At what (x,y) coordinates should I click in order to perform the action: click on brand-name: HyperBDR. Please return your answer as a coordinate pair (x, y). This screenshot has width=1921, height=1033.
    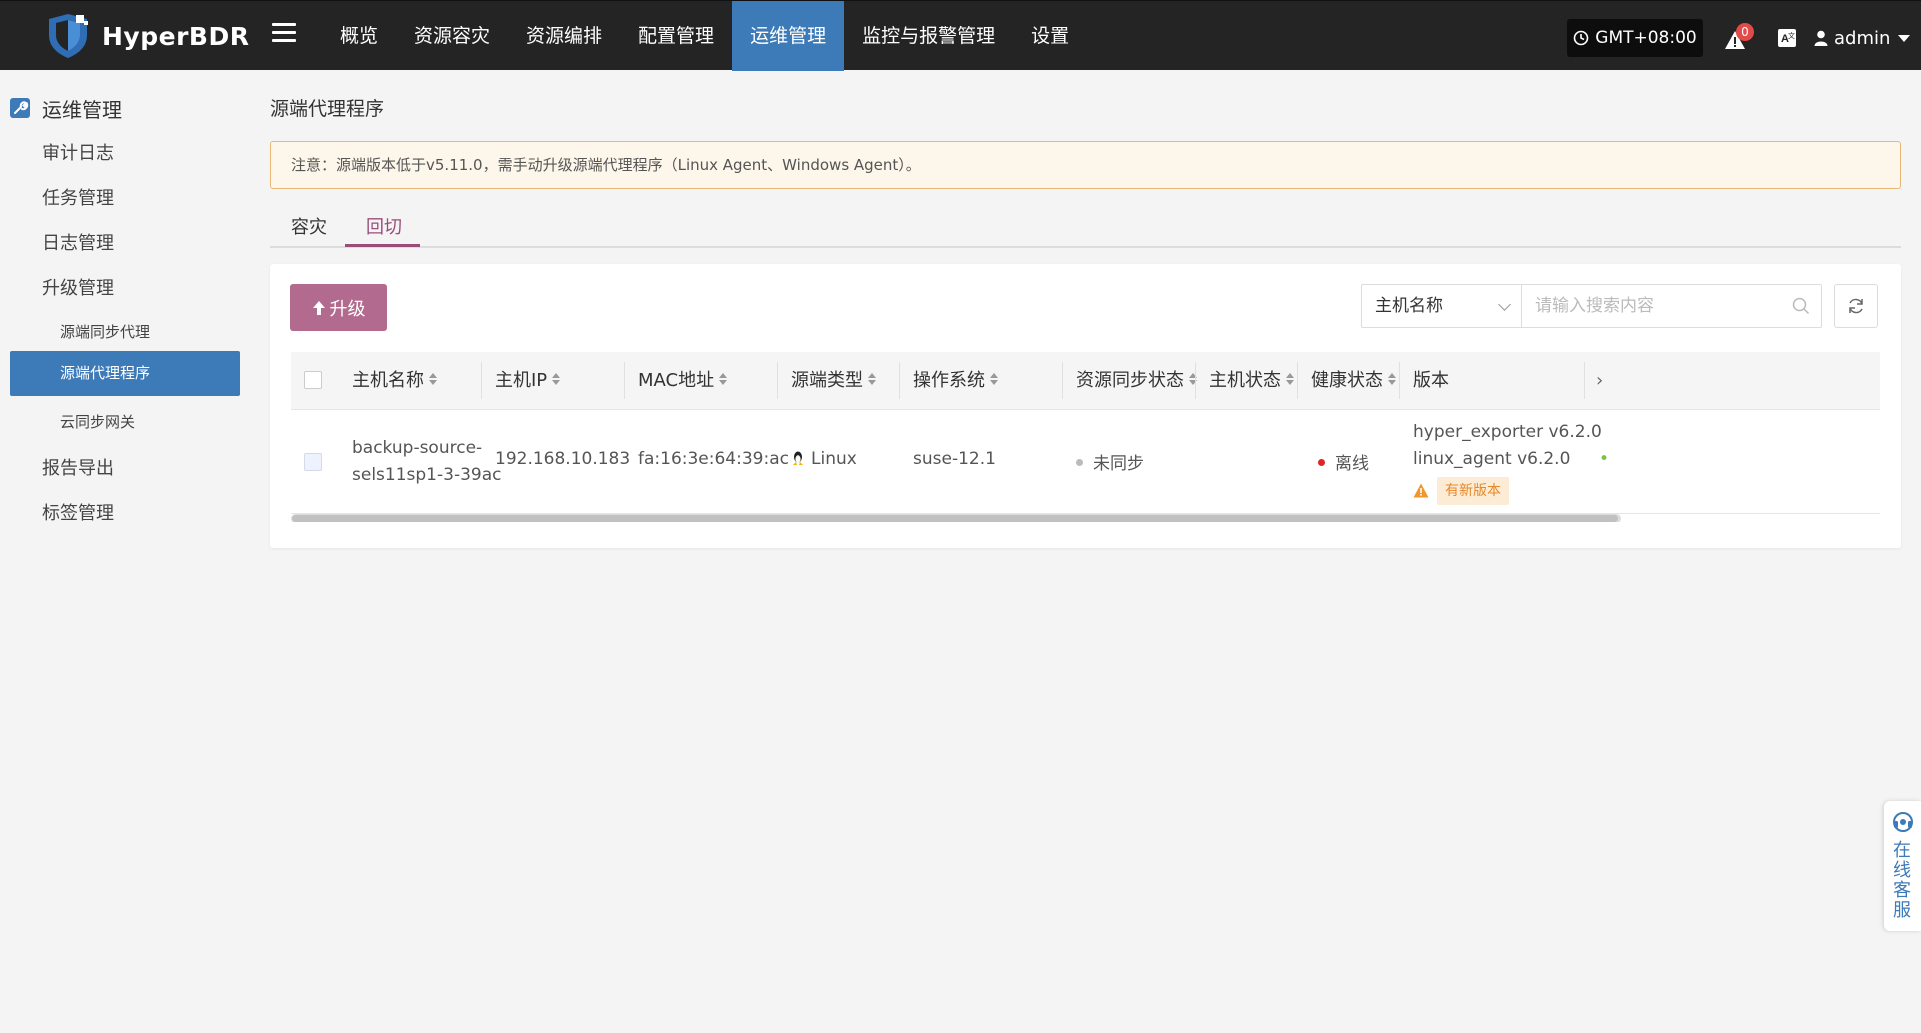
    Looking at the image, I should click on (176, 36).